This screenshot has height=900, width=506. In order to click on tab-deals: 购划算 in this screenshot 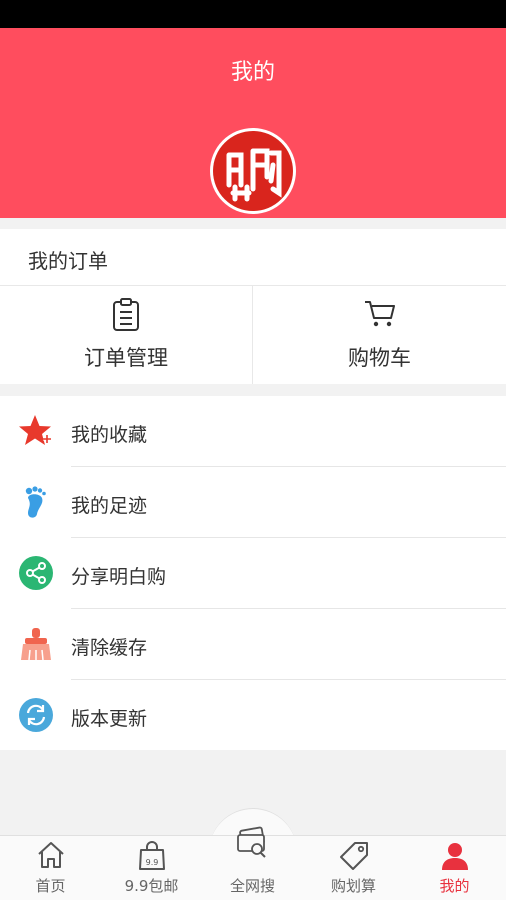, I will do `click(353, 867)`.